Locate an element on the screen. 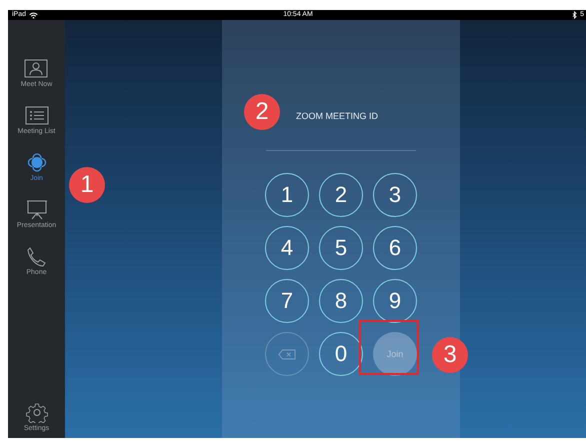  keypad-digit-key: 1 is located at coordinates (287, 195).